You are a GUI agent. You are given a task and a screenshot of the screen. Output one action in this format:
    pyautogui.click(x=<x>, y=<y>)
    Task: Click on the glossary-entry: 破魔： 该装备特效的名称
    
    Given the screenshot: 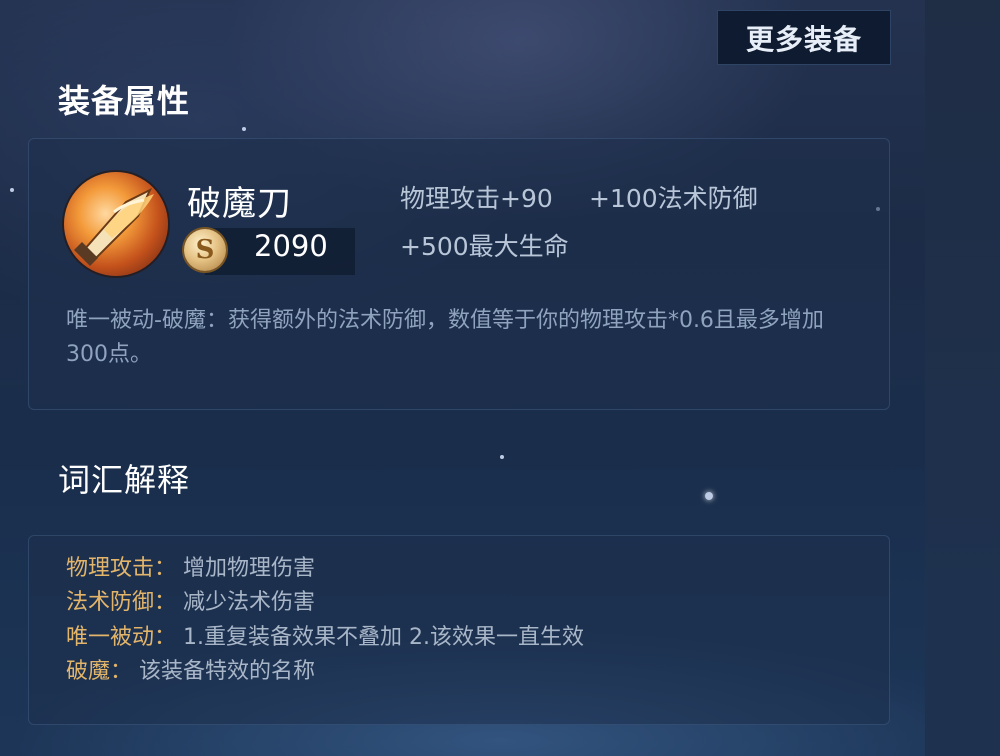 What is the action you would take?
    pyautogui.click(x=190, y=669)
    